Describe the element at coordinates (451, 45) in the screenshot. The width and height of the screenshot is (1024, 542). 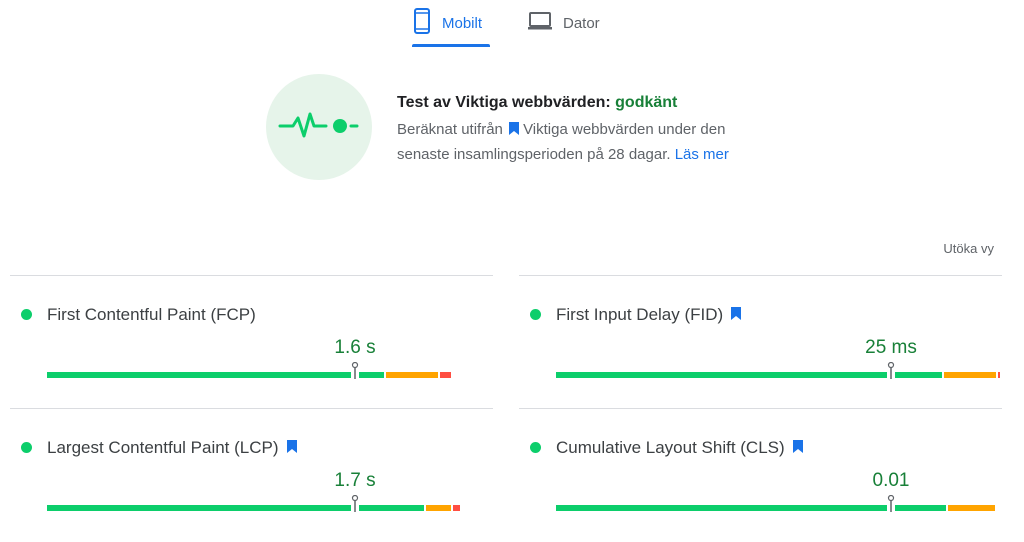
I see `tab-selected-indicator` at that location.